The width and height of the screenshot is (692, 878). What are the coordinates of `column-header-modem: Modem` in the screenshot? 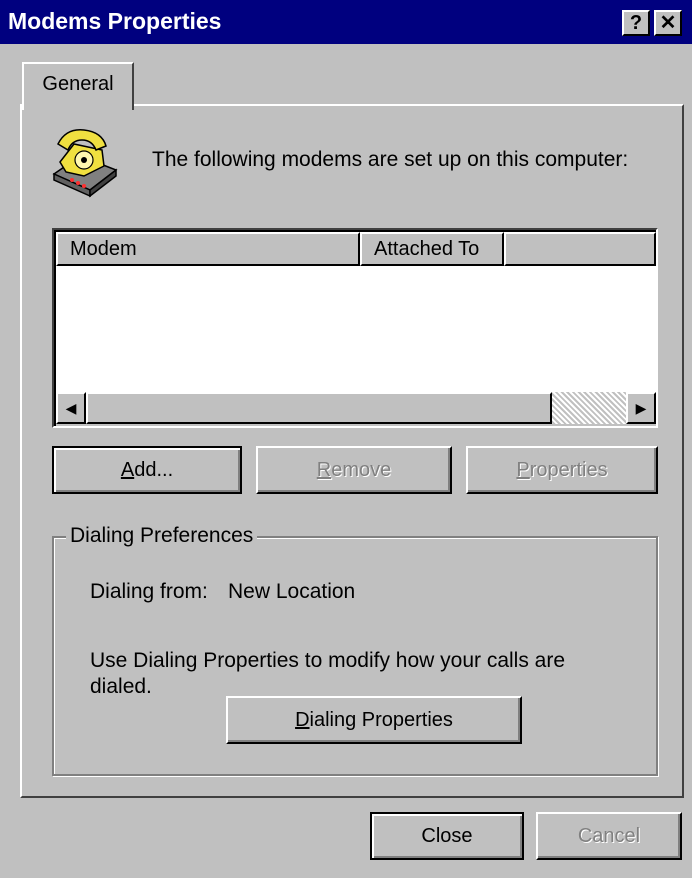 It's located at (208, 249).